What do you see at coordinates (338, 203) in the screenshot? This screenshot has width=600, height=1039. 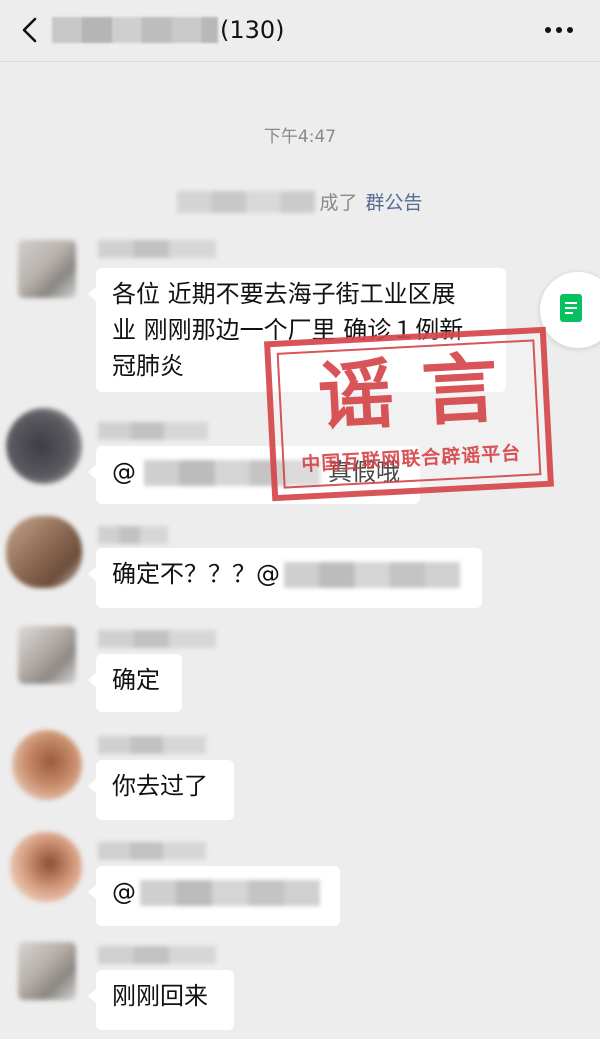 I see `notice-text: 成了` at bounding box center [338, 203].